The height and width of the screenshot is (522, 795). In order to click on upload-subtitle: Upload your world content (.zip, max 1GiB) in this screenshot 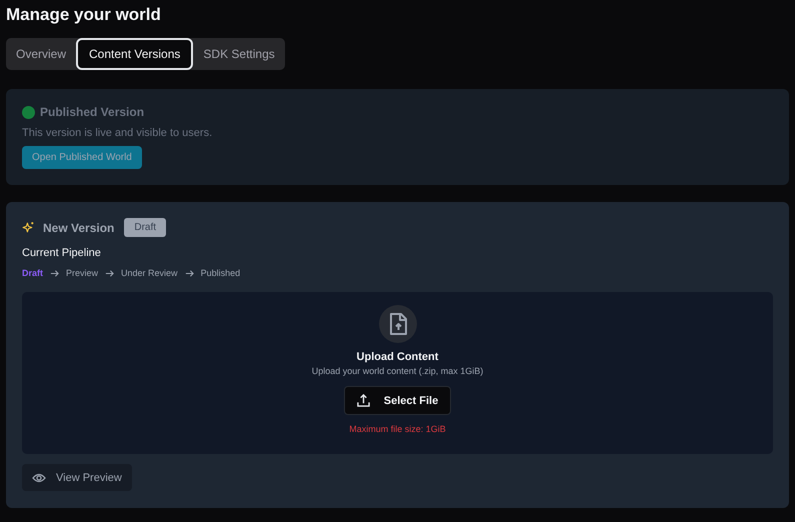, I will do `click(398, 371)`.